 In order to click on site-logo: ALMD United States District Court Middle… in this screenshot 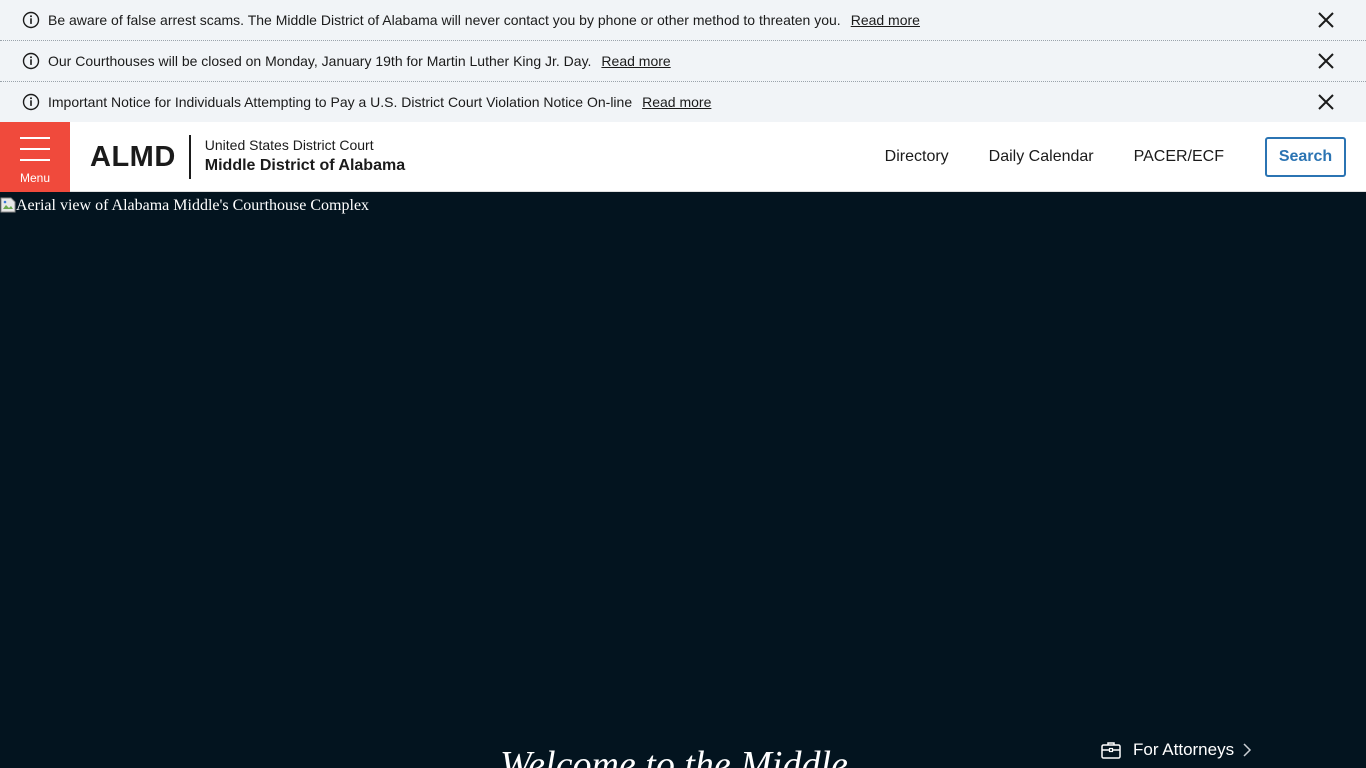, I will do `click(247, 157)`.